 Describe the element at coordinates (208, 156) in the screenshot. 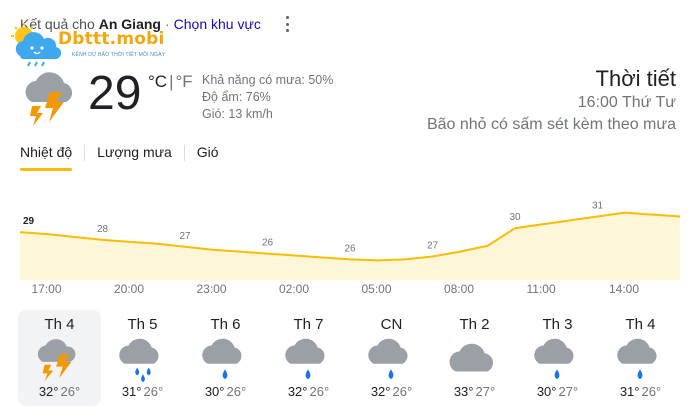

I see `tab-wind: Gió` at that location.